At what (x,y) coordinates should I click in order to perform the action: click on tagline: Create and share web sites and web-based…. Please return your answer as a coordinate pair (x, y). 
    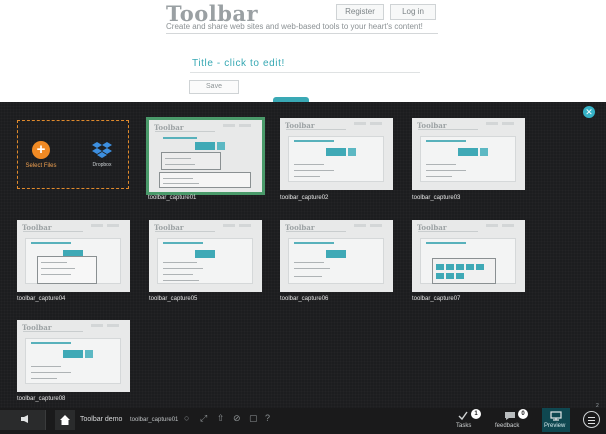
    Looking at the image, I should click on (302, 28).